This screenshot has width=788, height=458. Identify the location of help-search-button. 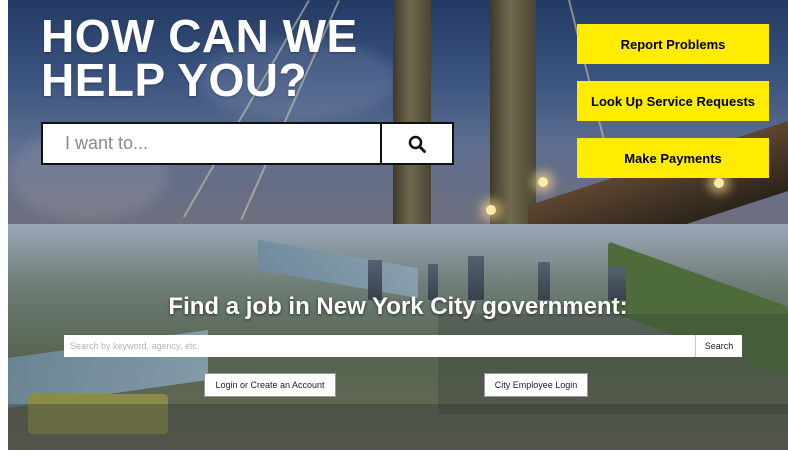
(416, 143).